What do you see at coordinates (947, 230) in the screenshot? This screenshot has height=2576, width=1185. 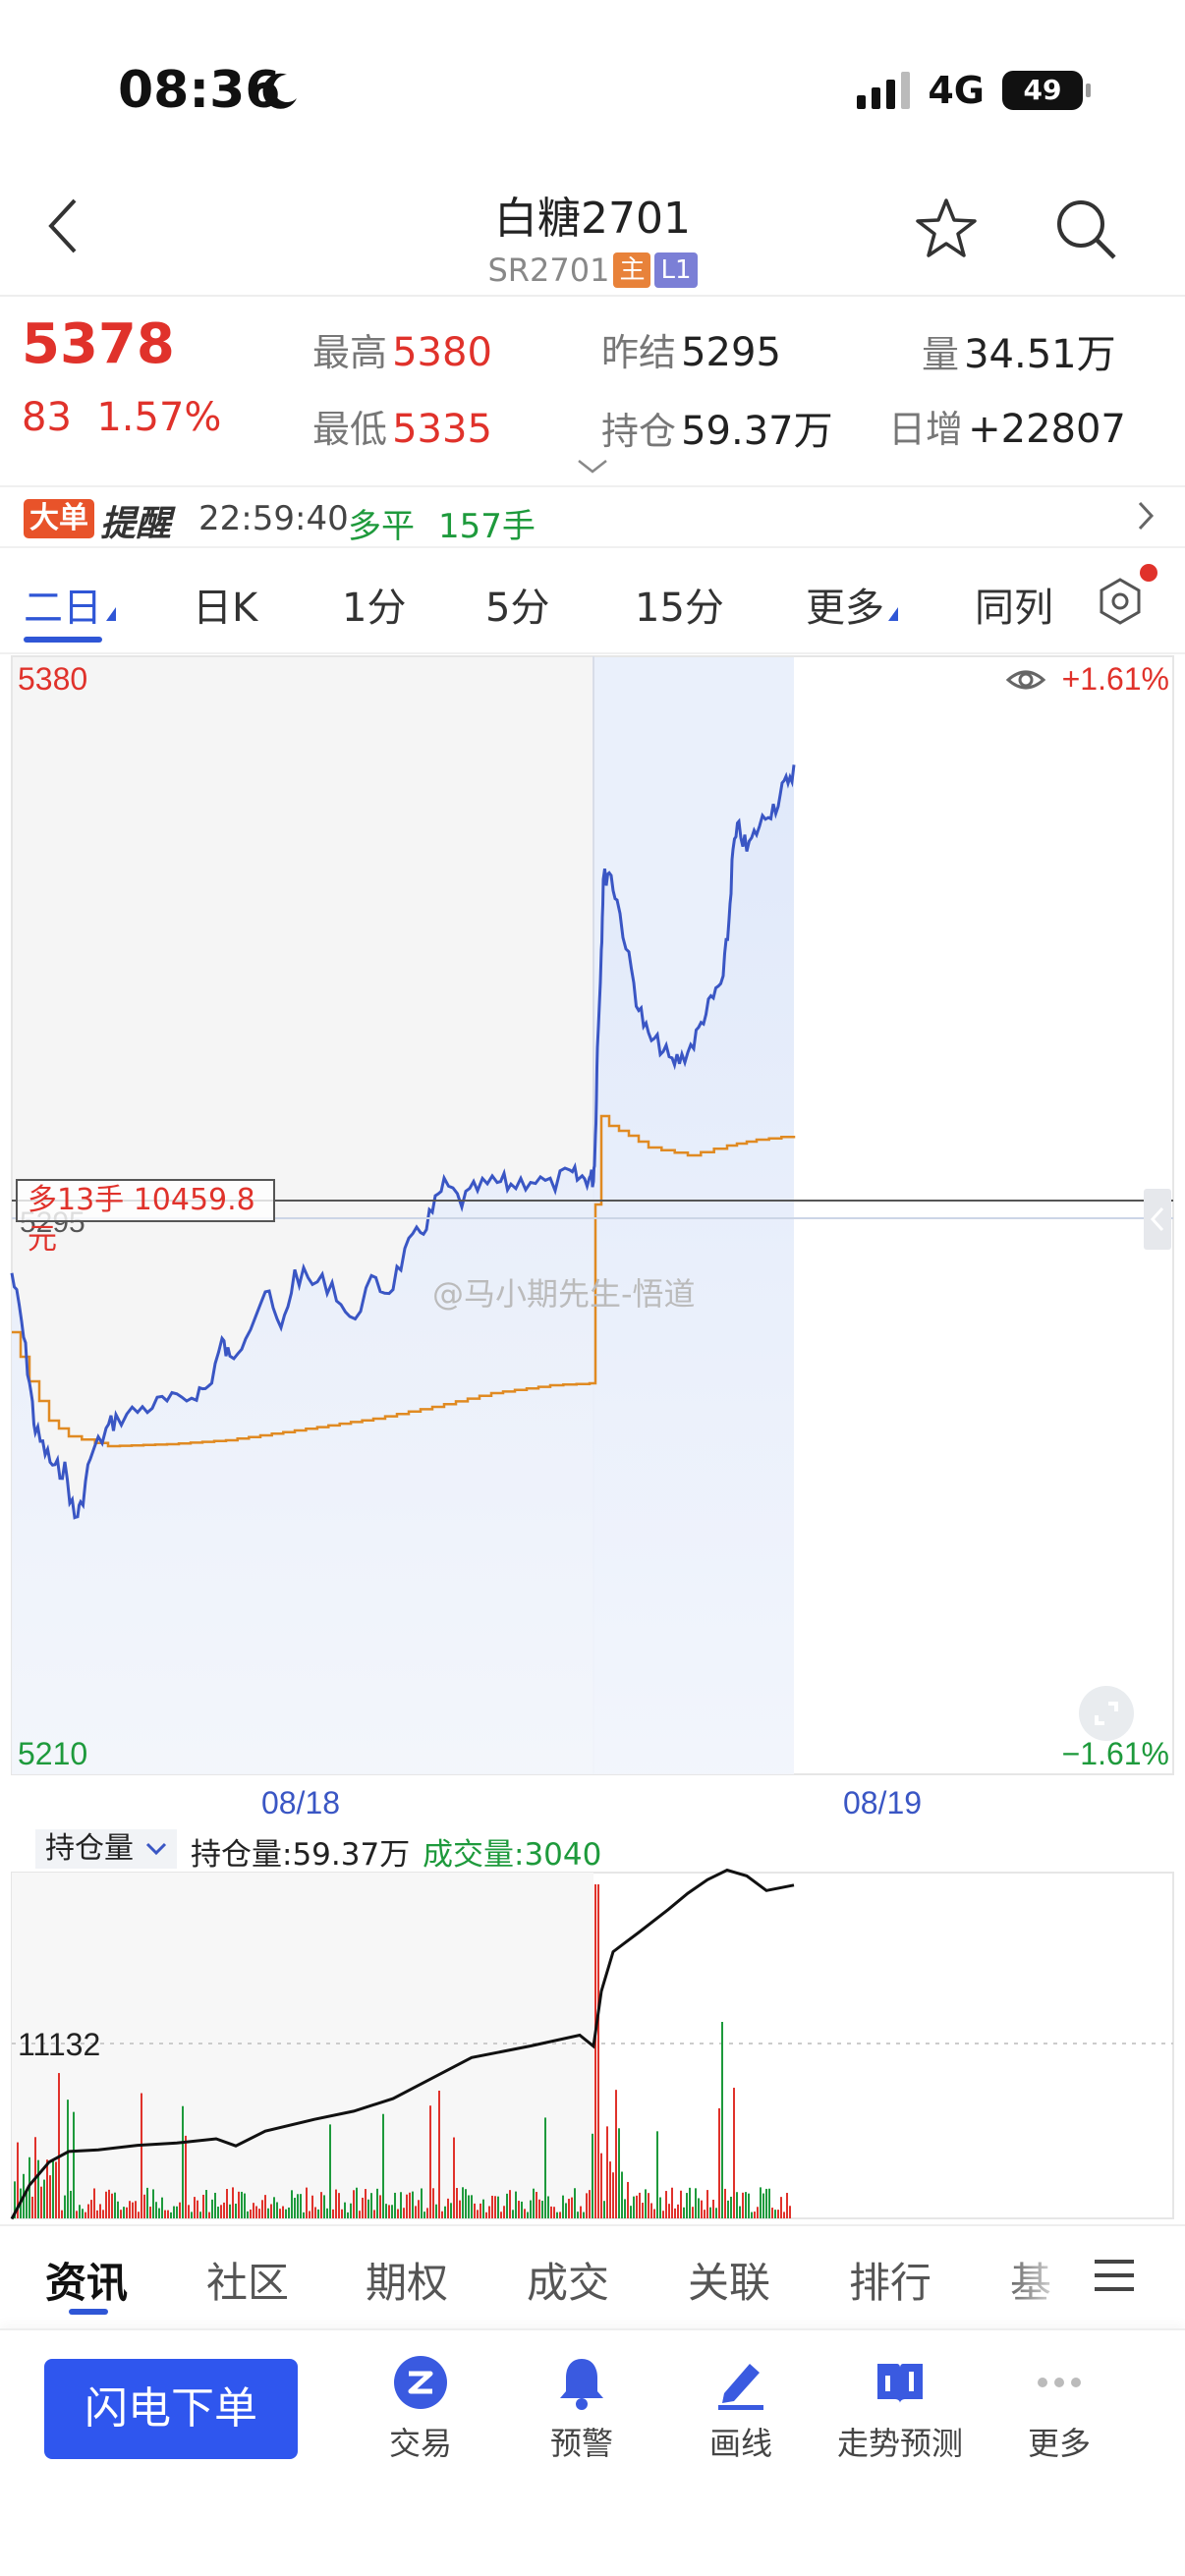 I see `favorite-star-icon` at bounding box center [947, 230].